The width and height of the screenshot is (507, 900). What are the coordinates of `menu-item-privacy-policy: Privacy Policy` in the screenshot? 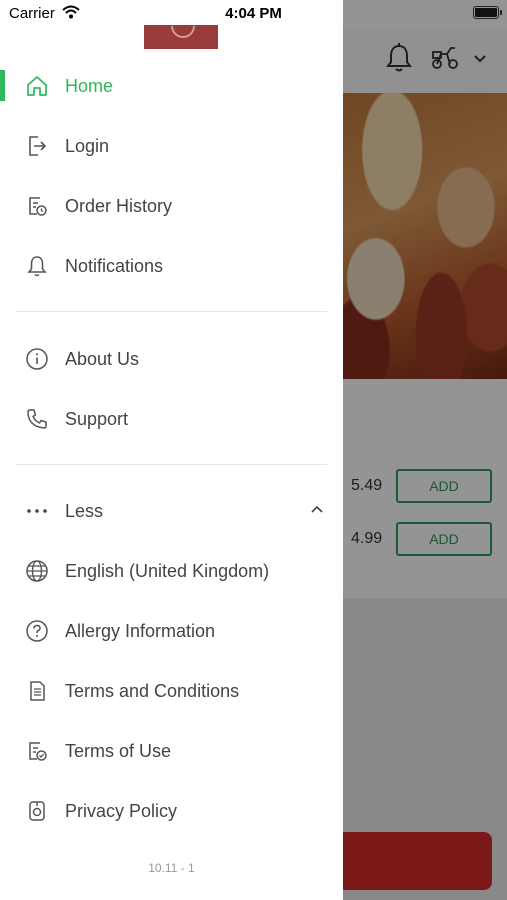 It's located at (171, 811).